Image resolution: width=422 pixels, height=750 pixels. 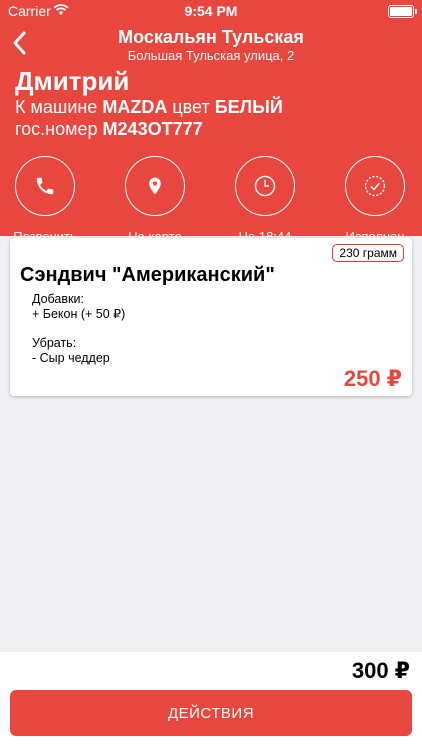 What do you see at coordinates (368, 253) in the screenshot?
I see `weight-badge: 230 грамм` at bounding box center [368, 253].